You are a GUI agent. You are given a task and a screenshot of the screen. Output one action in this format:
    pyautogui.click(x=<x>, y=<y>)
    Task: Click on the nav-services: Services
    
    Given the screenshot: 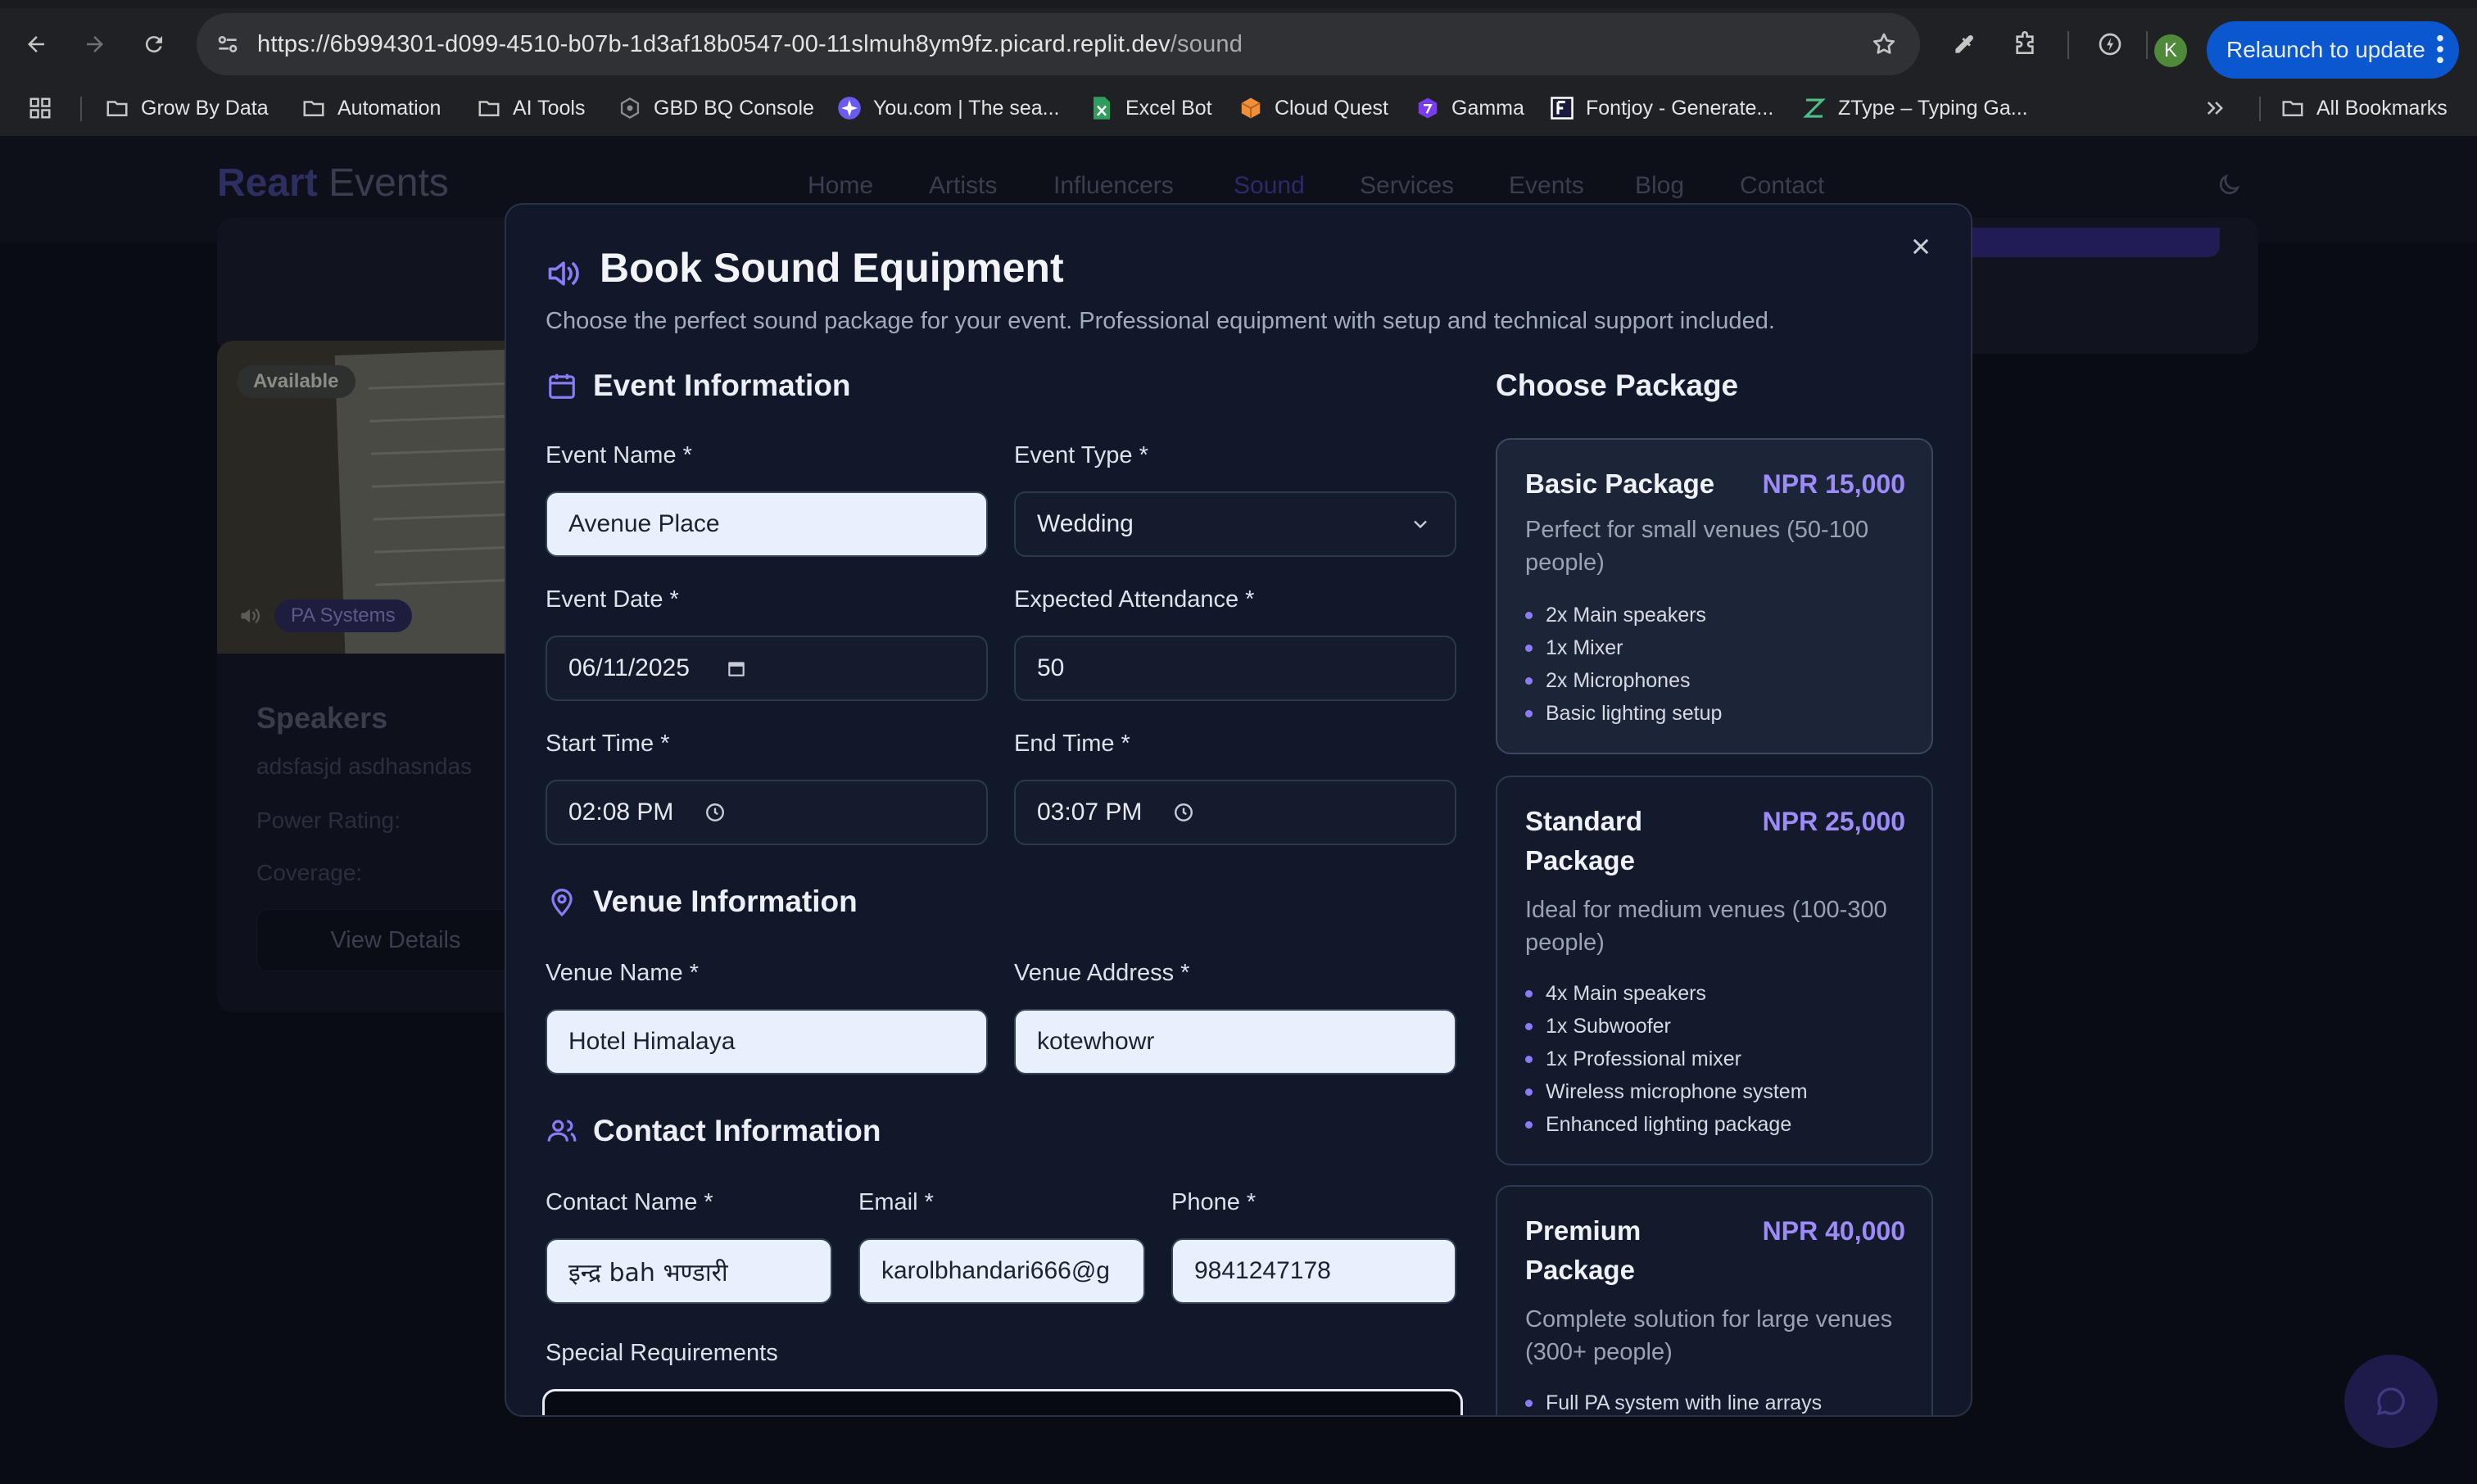 What is the action you would take?
    pyautogui.click(x=1407, y=186)
    